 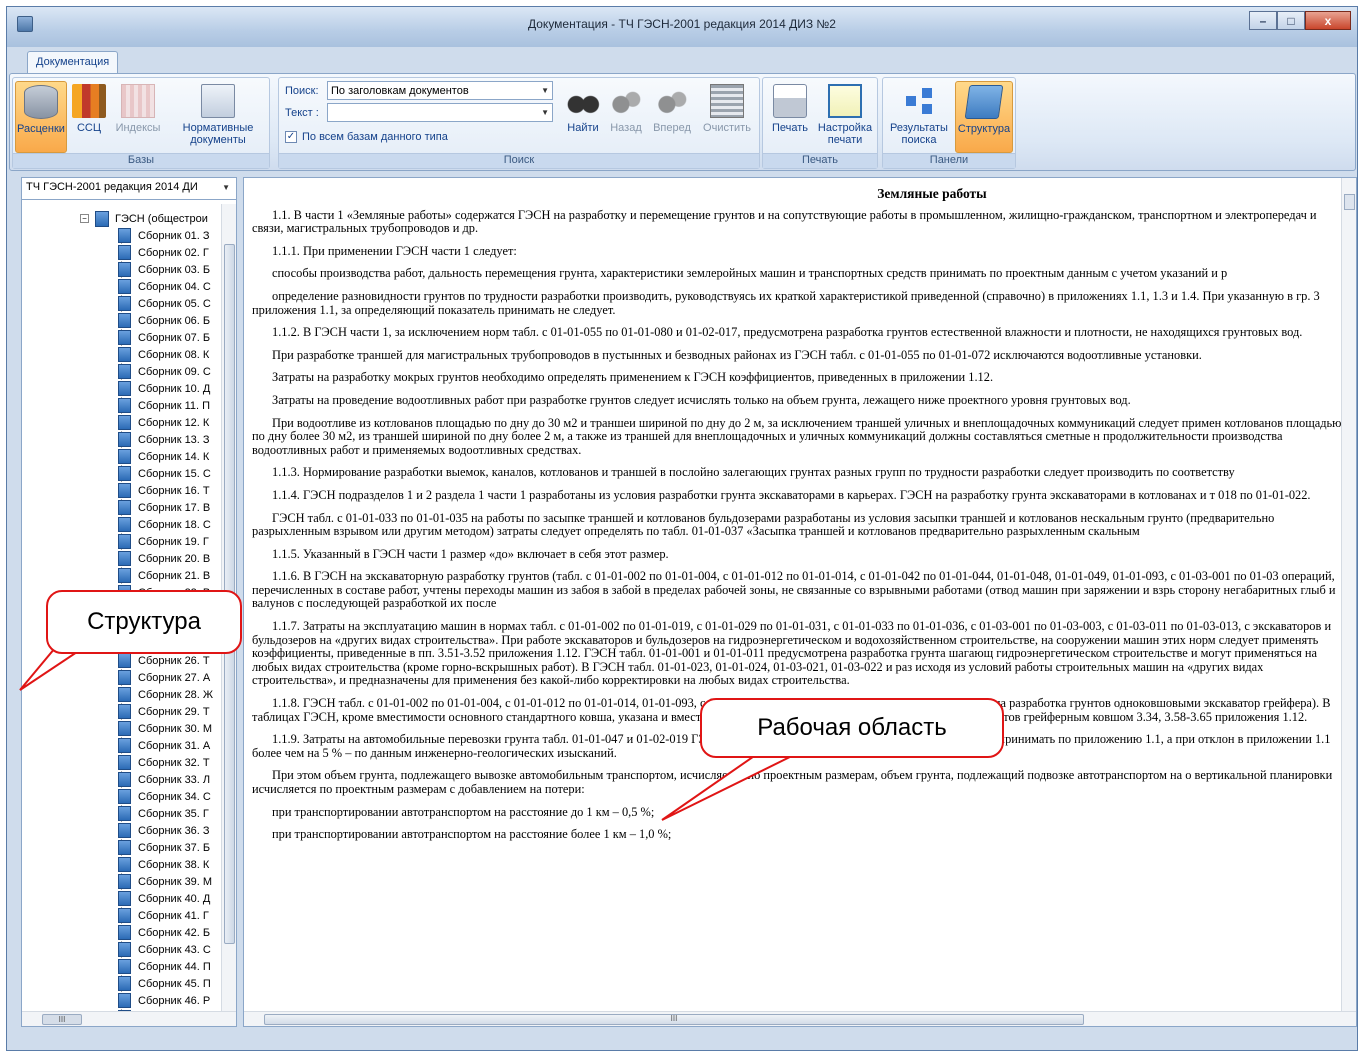 I want to click on tree-item: Сборник 41. Г, so click(x=169, y=915).